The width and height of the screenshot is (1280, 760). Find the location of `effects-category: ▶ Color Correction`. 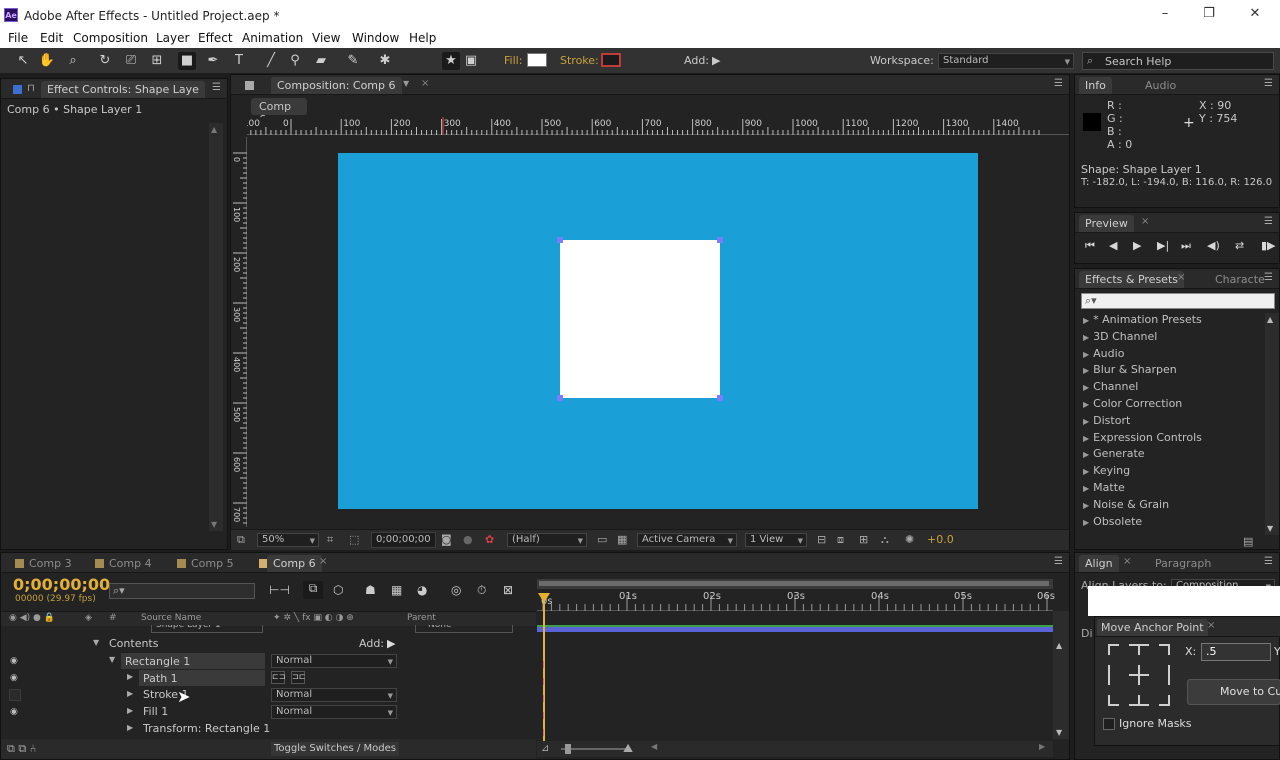

effects-category: ▶ Color Correction is located at coordinates (1132, 405).